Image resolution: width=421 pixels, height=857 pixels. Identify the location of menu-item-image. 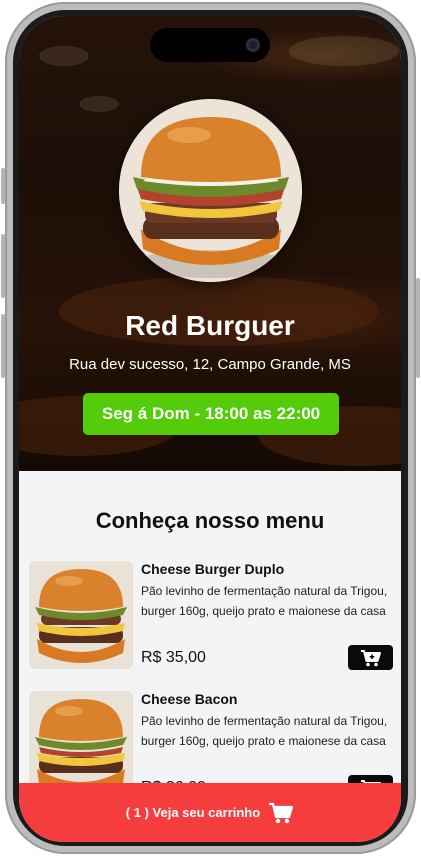
(81, 615).